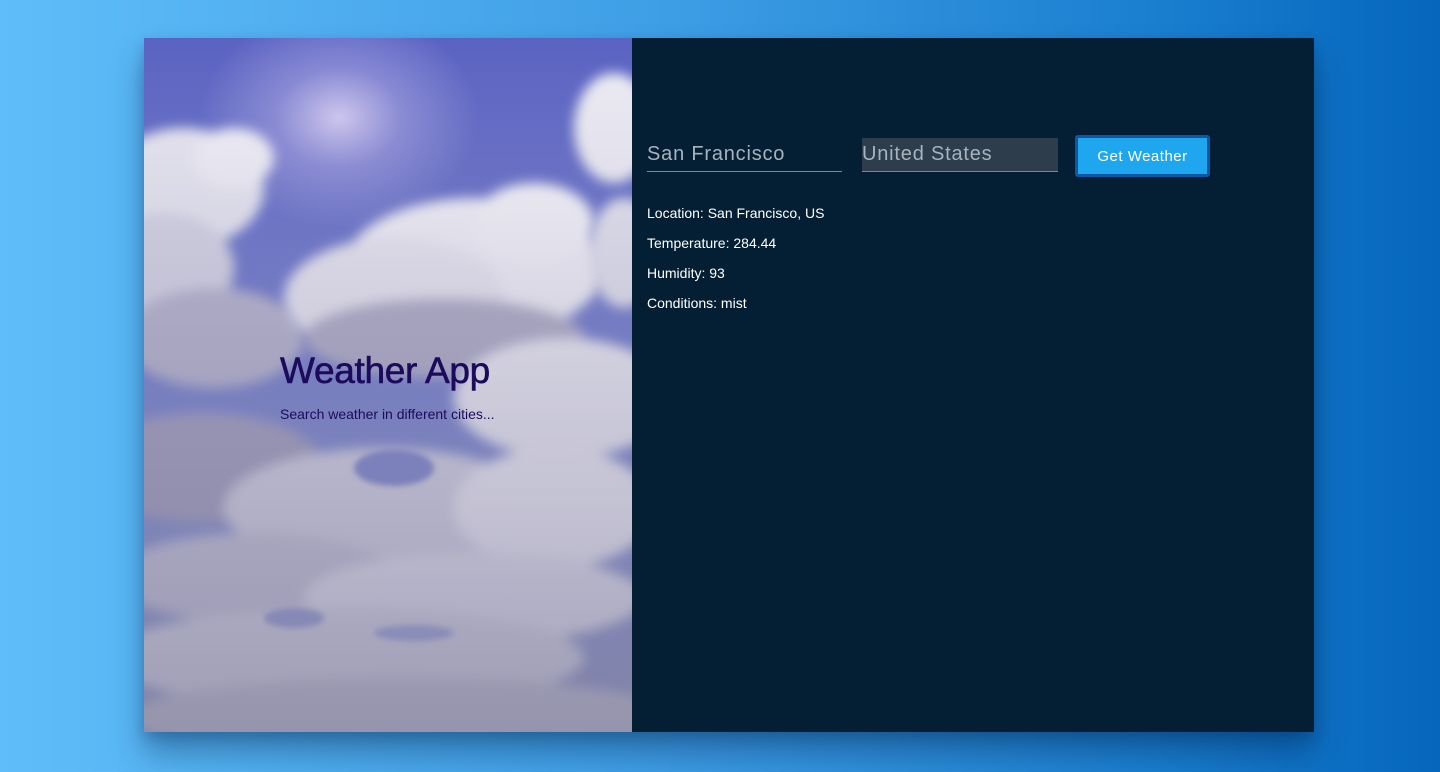 This screenshot has height=772, width=1440. I want to click on temperature-text: Temperature: 284.44, so click(712, 243).